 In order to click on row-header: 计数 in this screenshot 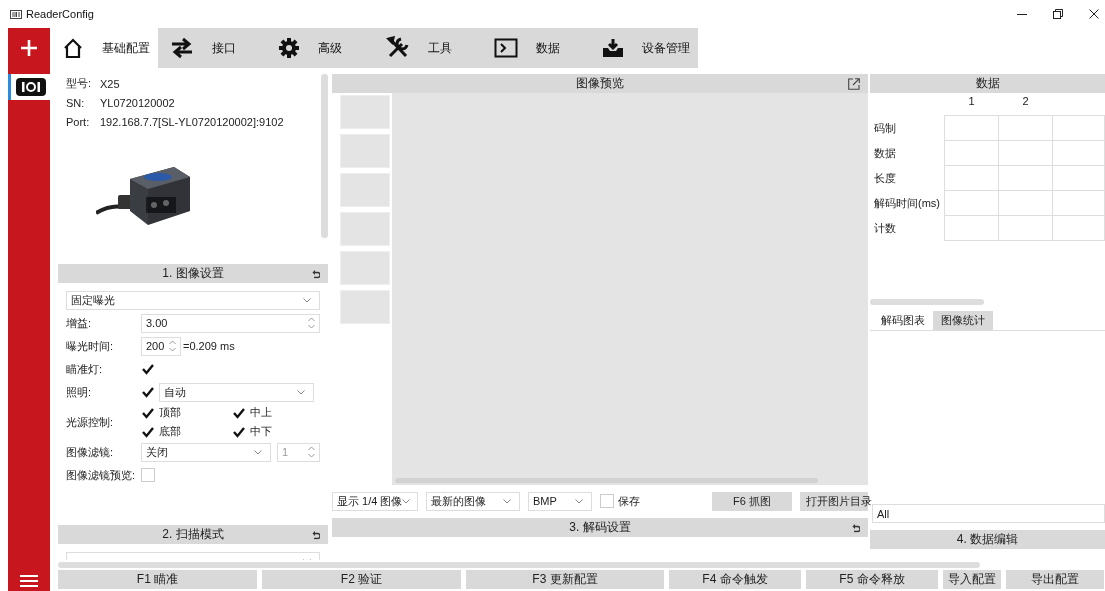, I will do `click(885, 227)`.